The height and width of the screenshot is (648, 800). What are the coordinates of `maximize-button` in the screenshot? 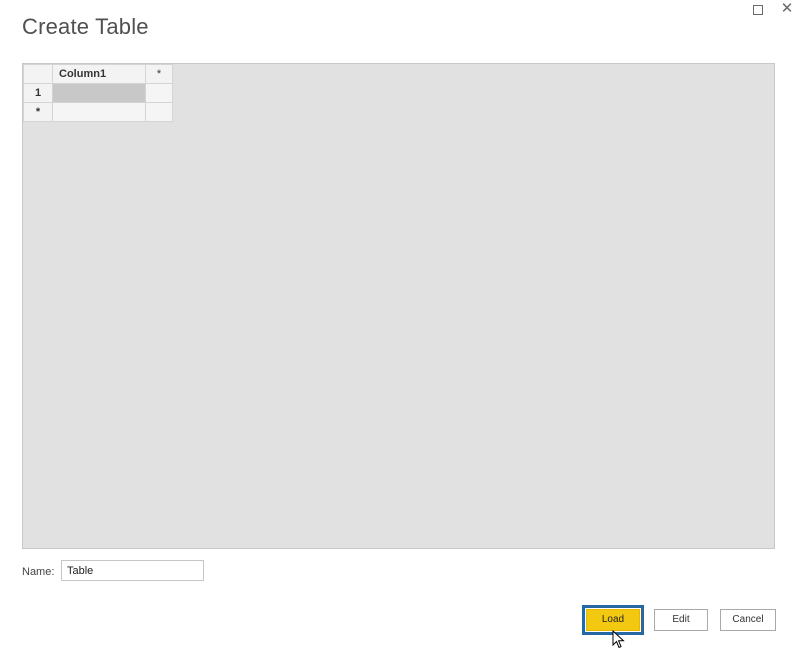 It's located at (757, 9).